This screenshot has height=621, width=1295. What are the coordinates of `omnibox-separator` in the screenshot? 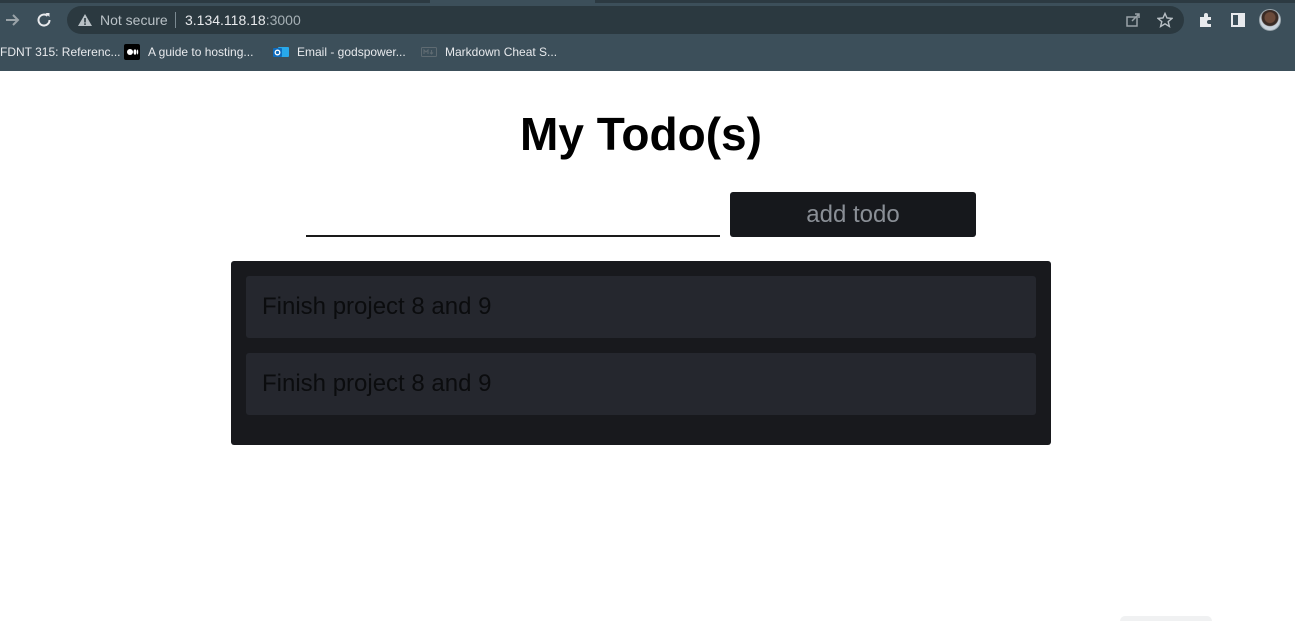 It's located at (175, 20).